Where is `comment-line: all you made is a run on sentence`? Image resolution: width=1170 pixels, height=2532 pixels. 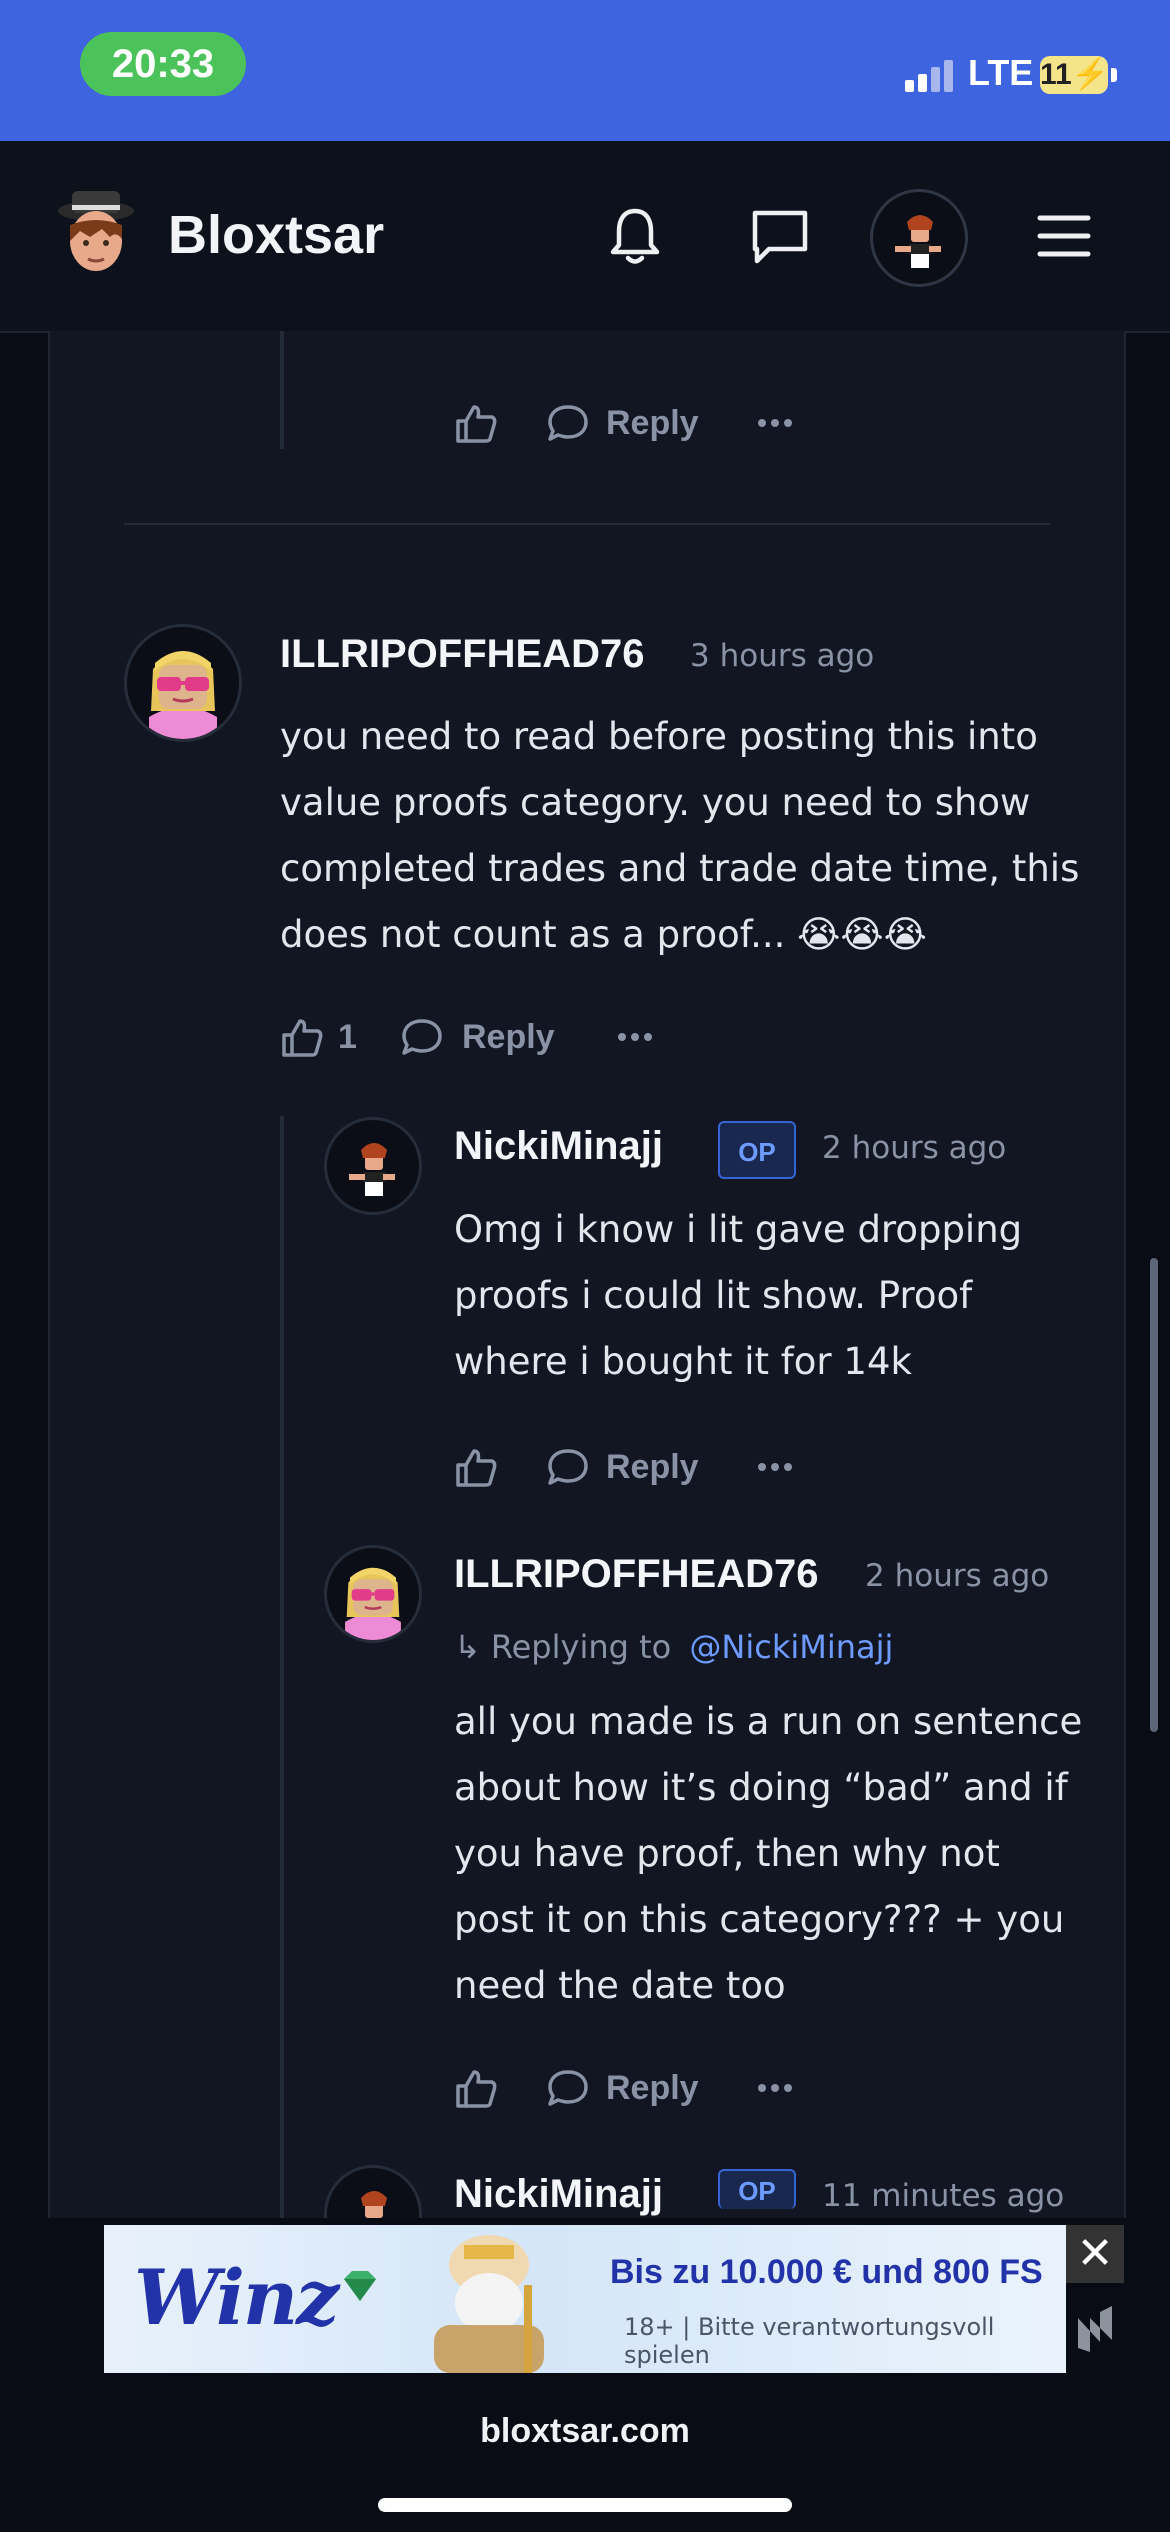
comment-line: all you made is a run on sentence is located at coordinates (768, 1721).